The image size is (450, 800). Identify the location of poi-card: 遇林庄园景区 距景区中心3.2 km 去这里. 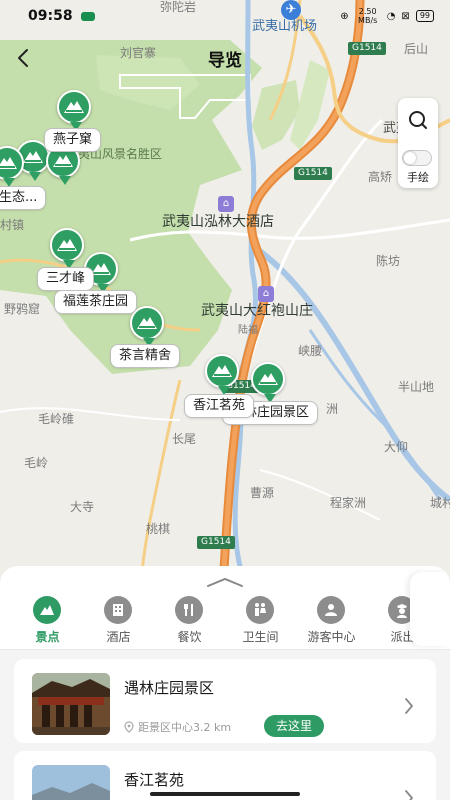
(225, 701).